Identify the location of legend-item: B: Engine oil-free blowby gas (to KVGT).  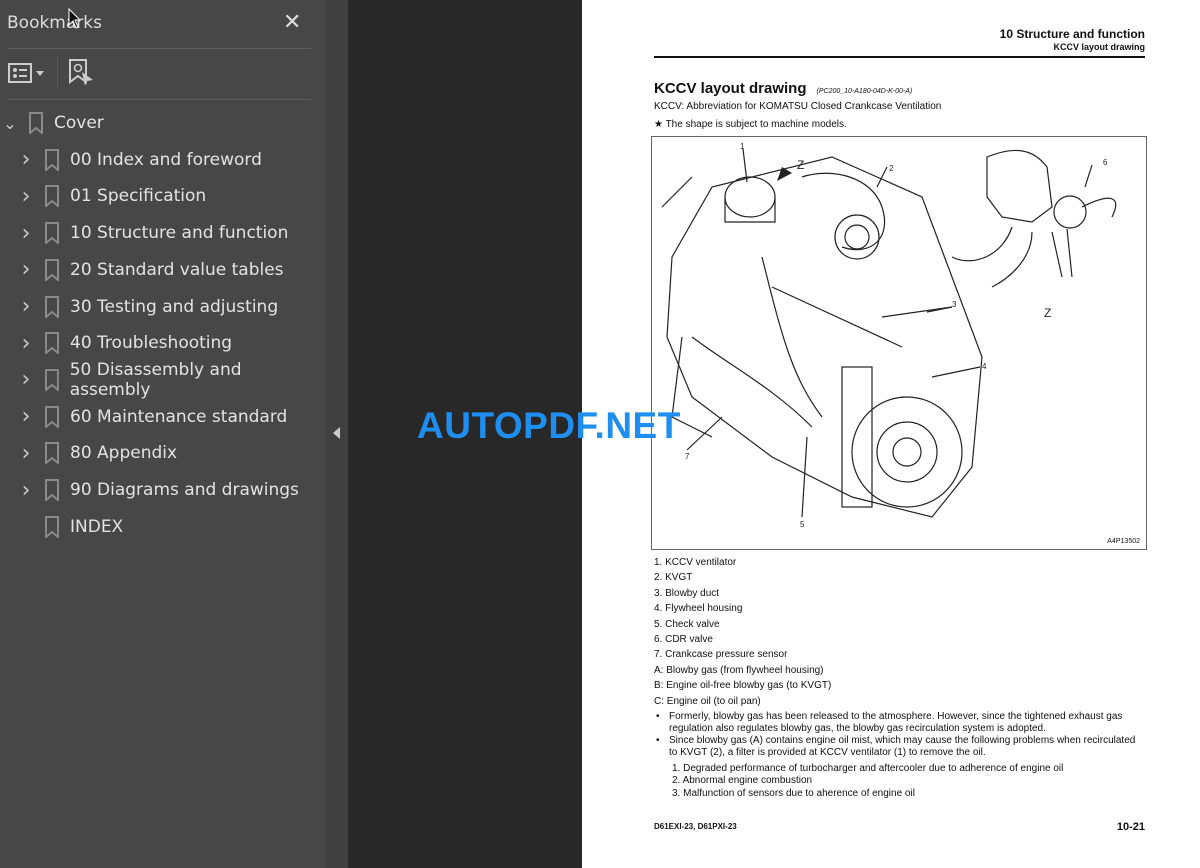
(743, 686).